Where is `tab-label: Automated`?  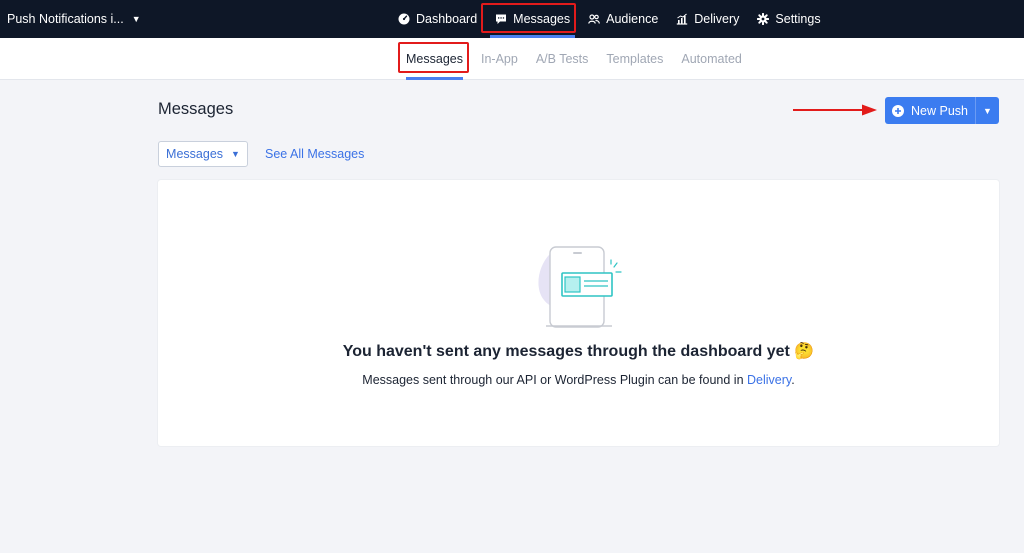 tab-label: Automated is located at coordinates (711, 59).